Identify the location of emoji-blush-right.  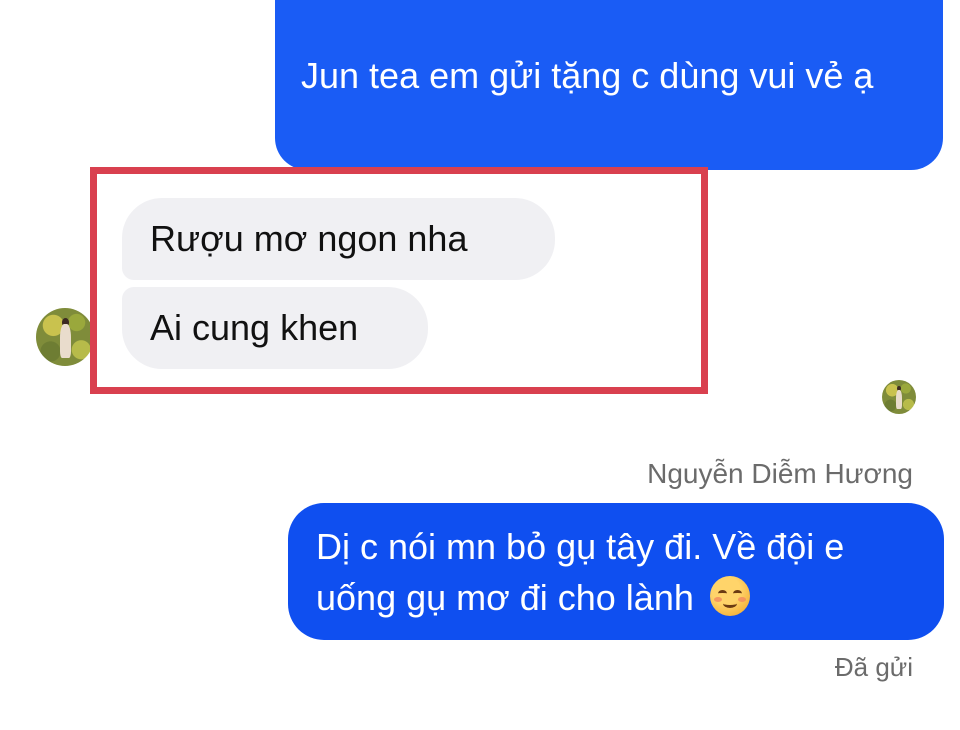
(741, 599).